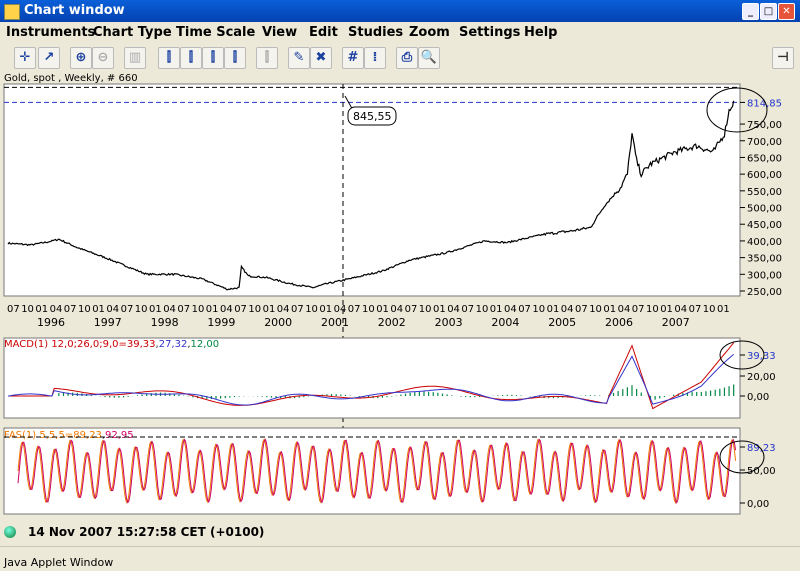 This screenshot has height=571, width=800. Describe the element at coordinates (74, 10) in the screenshot. I see `window-title: Chart window` at that location.